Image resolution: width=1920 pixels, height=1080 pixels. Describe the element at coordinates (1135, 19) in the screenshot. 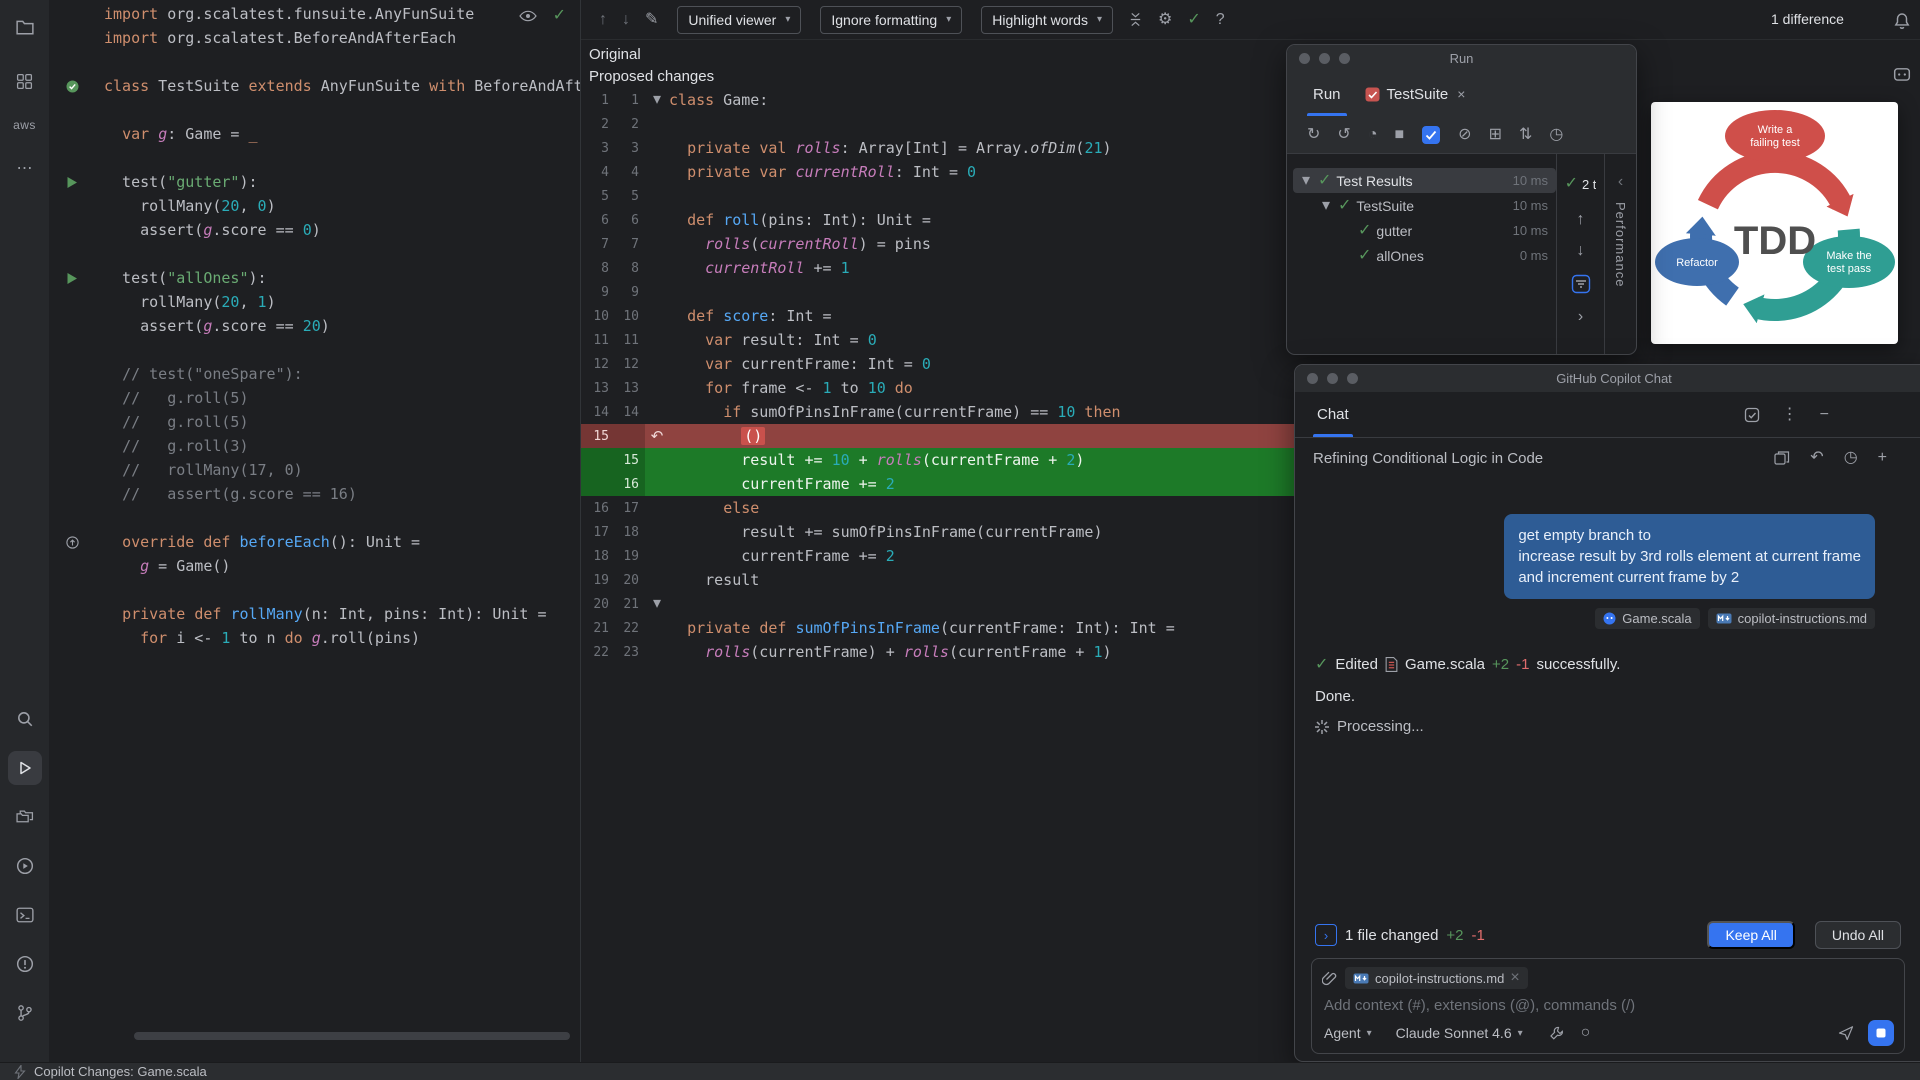

I see `collapse-unchanged-icon` at that location.